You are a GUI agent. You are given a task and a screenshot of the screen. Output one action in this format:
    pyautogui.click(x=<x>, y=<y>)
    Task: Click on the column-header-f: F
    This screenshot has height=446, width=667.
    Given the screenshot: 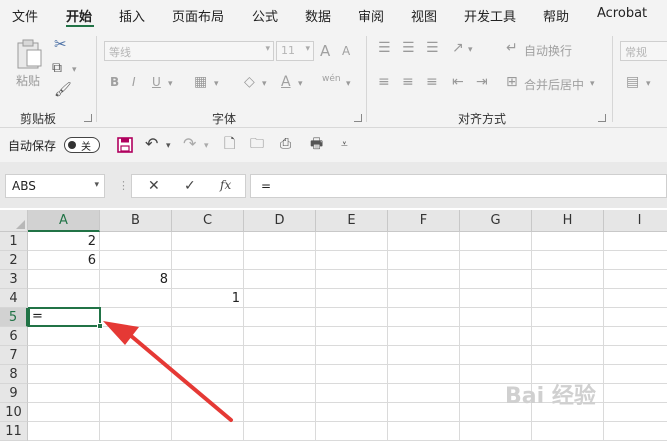 What is the action you would take?
    pyautogui.click(x=424, y=221)
    